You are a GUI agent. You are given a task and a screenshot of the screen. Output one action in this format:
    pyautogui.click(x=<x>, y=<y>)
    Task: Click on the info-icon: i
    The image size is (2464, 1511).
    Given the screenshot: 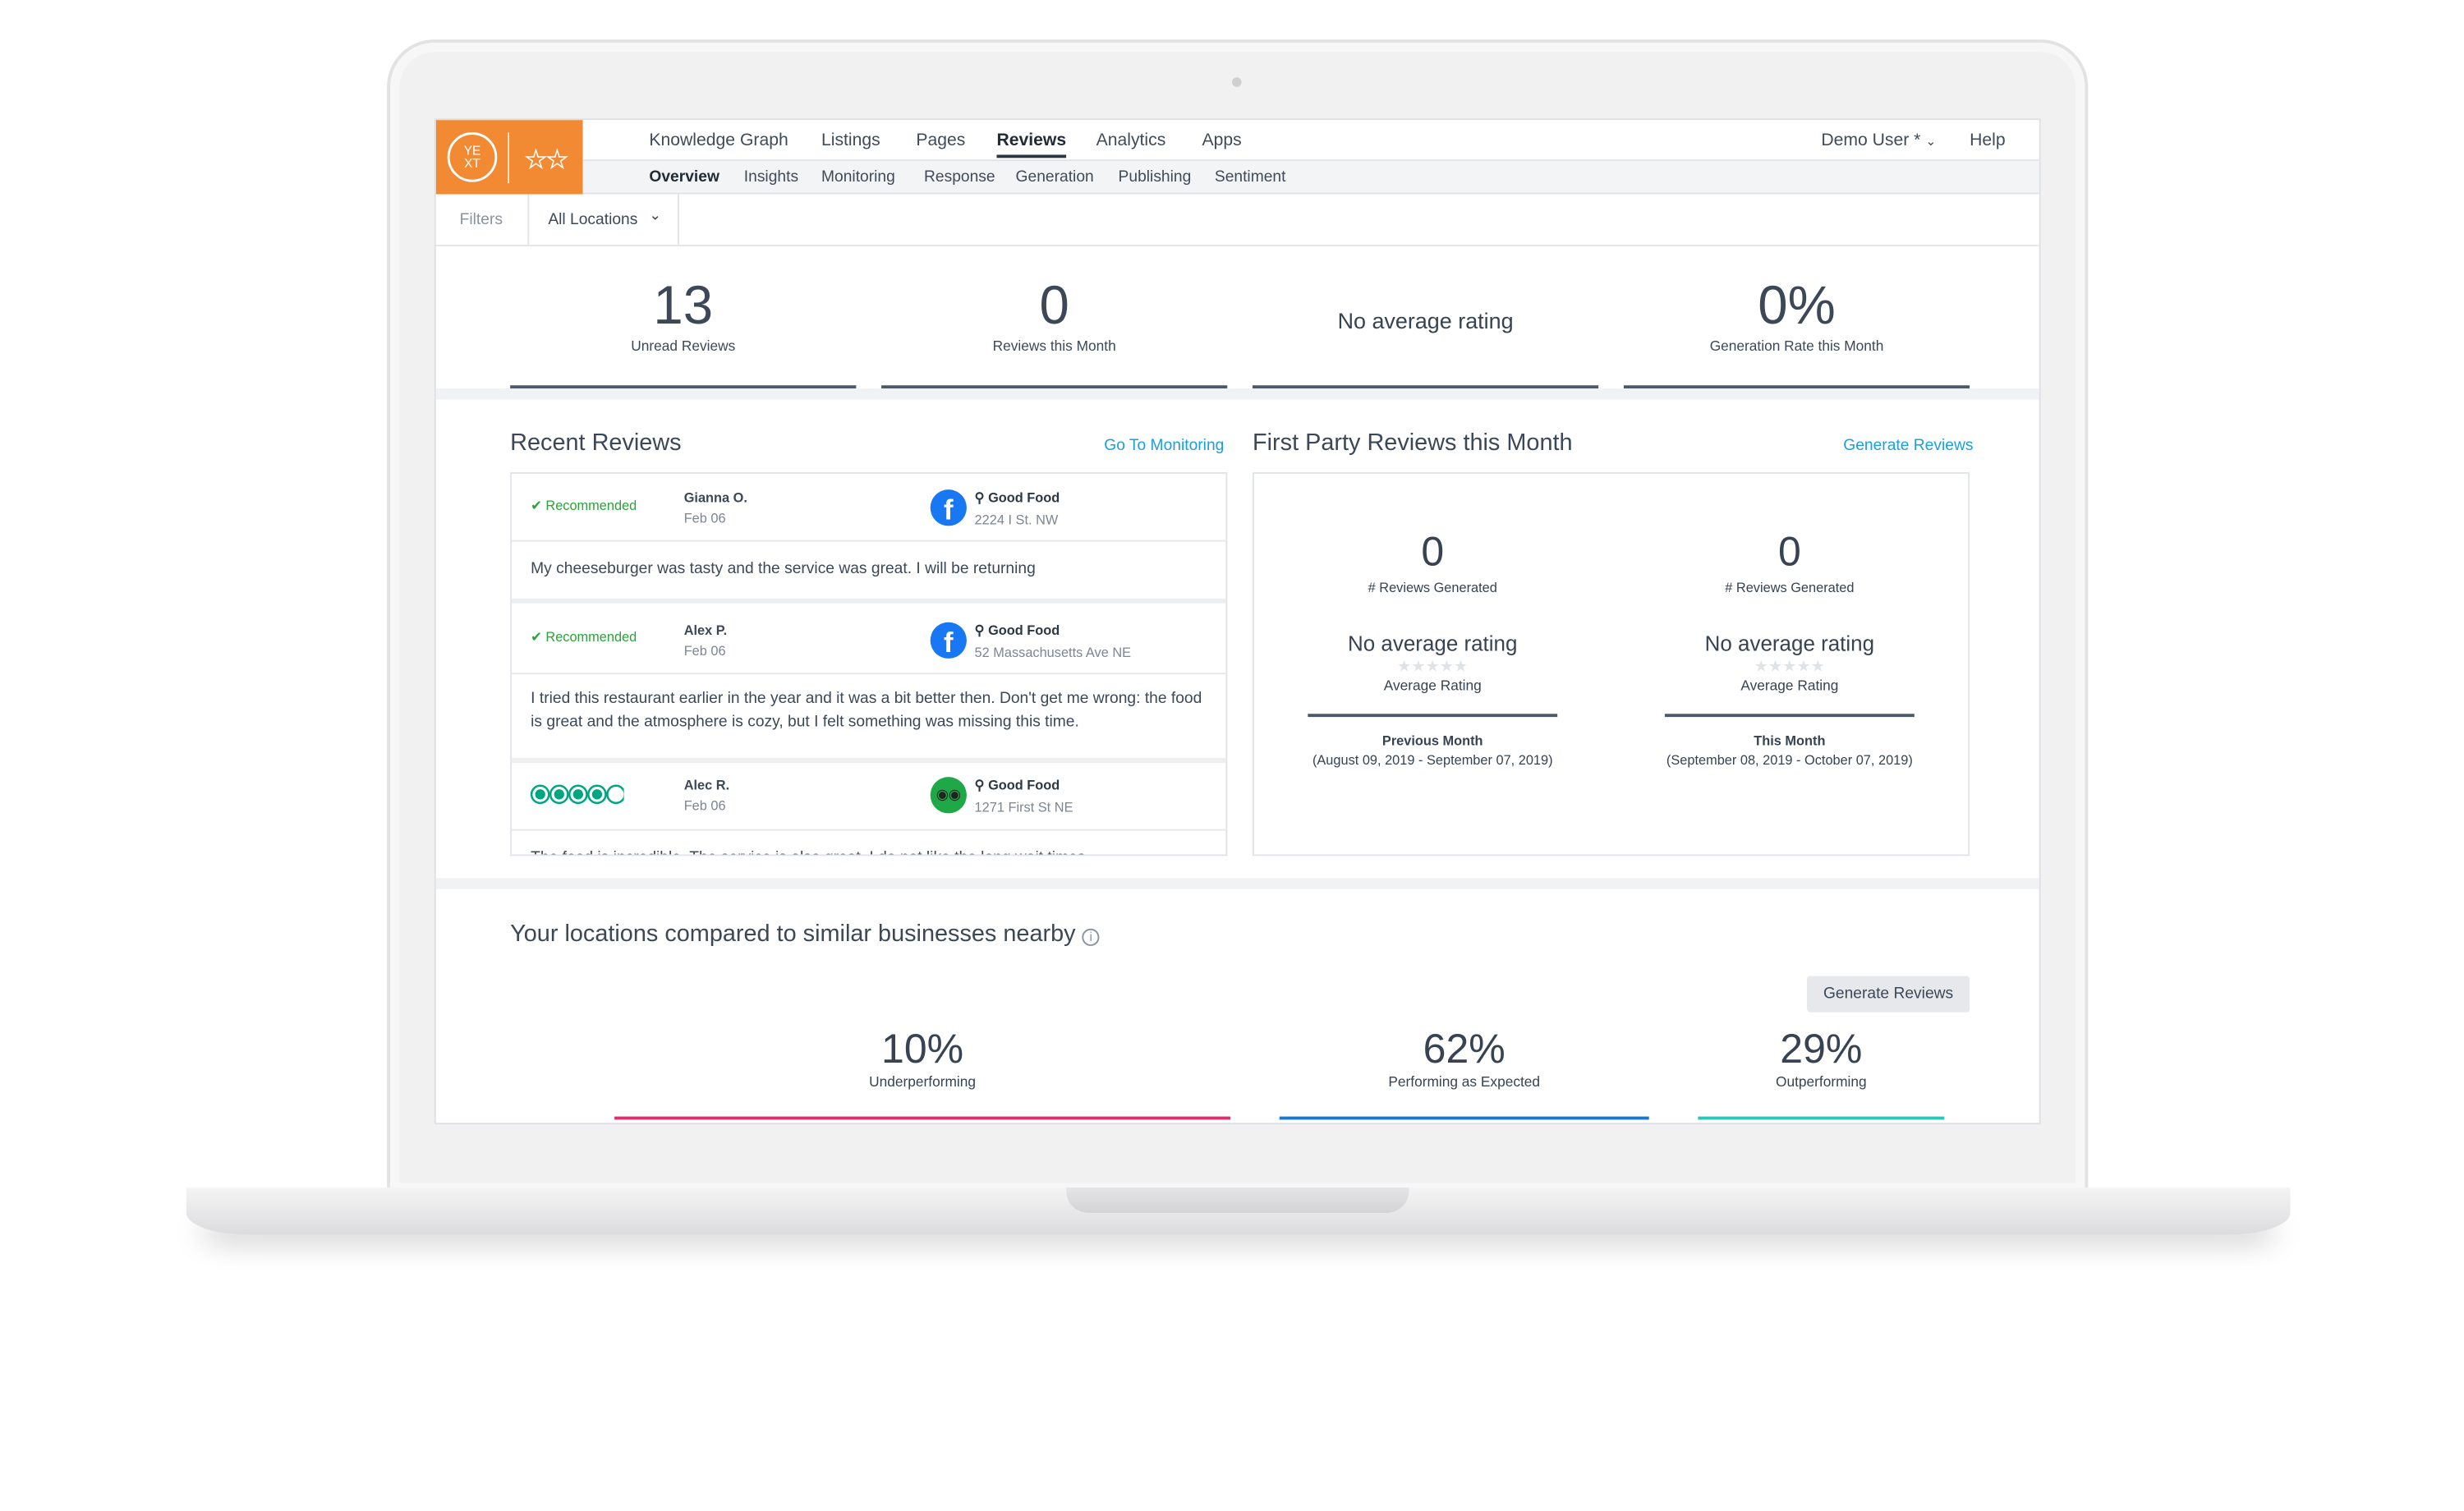 What is the action you would take?
    pyautogui.click(x=1091, y=937)
    